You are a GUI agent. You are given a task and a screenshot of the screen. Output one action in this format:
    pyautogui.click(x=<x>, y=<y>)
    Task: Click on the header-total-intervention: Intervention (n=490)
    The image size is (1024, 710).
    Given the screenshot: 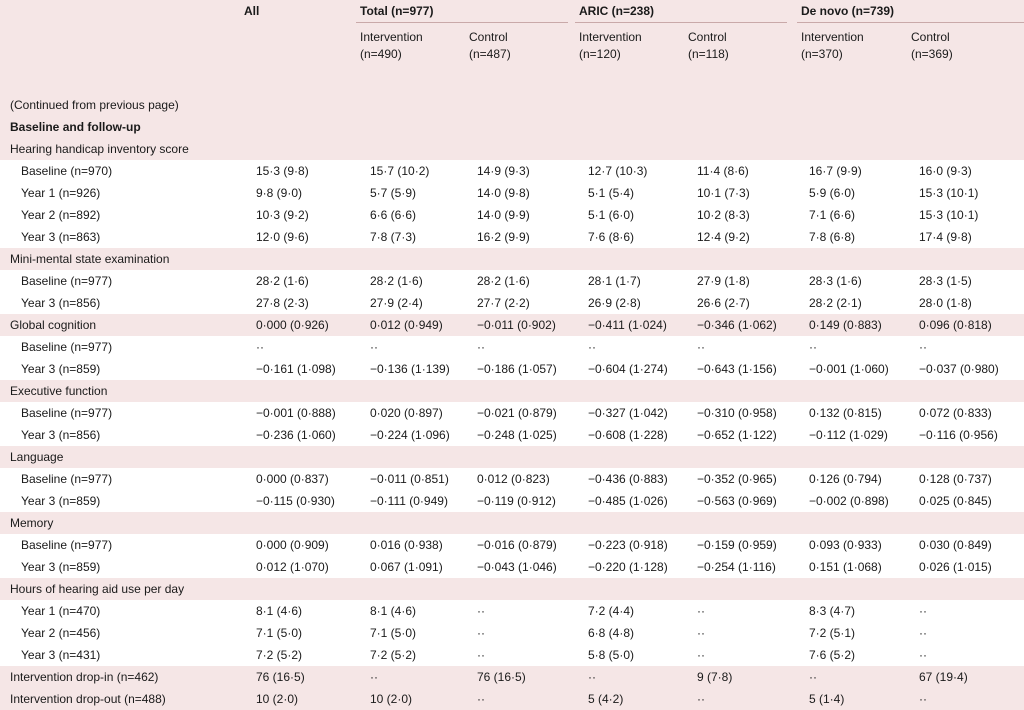 What is the action you would take?
    pyautogui.click(x=391, y=45)
    